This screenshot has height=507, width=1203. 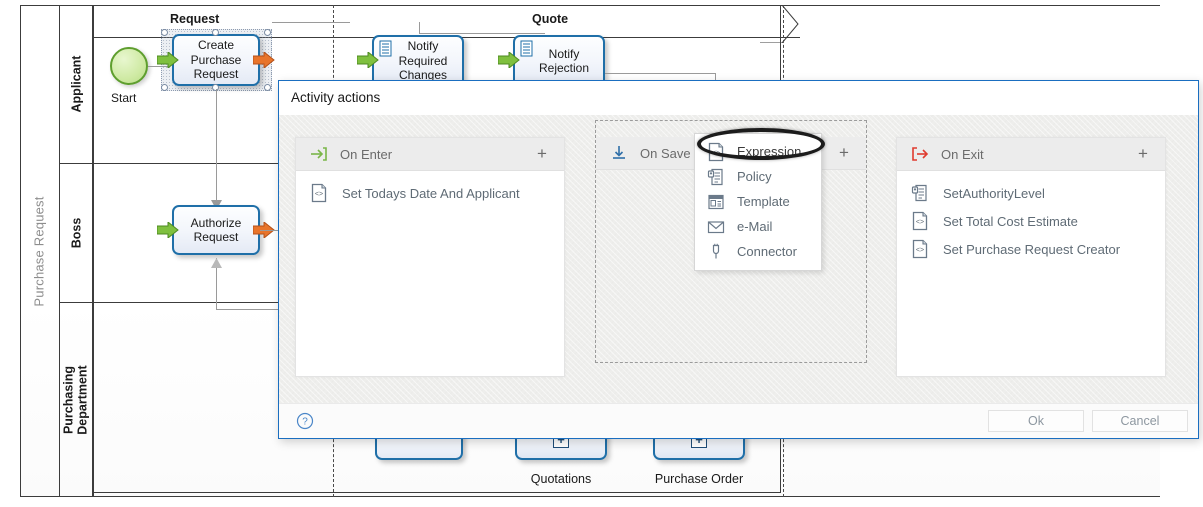 I want to click on lane-label-applicant: Applicant, so click(x=76, y=84).